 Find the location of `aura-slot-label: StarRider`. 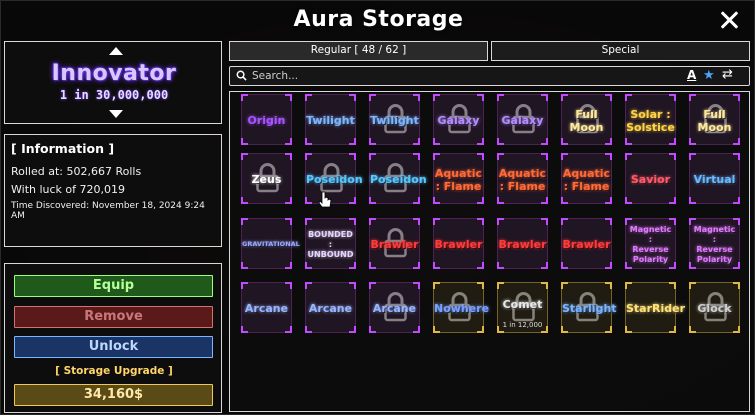

aura-slot-label: StarRider is located at coordinates (656, 308).